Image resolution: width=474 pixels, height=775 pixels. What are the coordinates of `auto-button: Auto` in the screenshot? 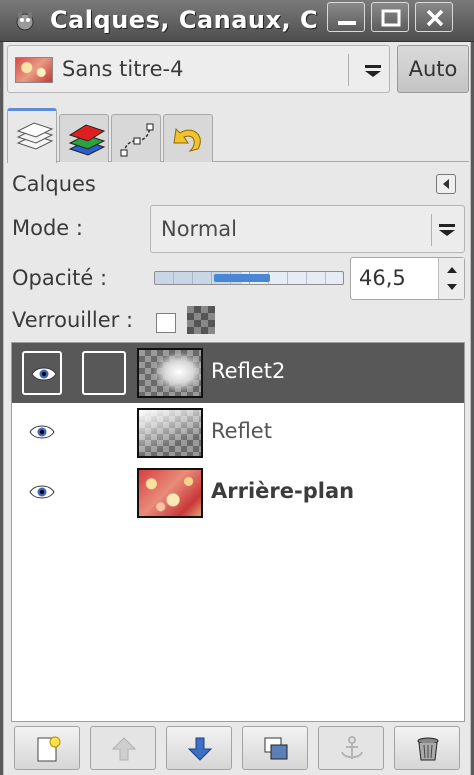 It's located at (433, 69).